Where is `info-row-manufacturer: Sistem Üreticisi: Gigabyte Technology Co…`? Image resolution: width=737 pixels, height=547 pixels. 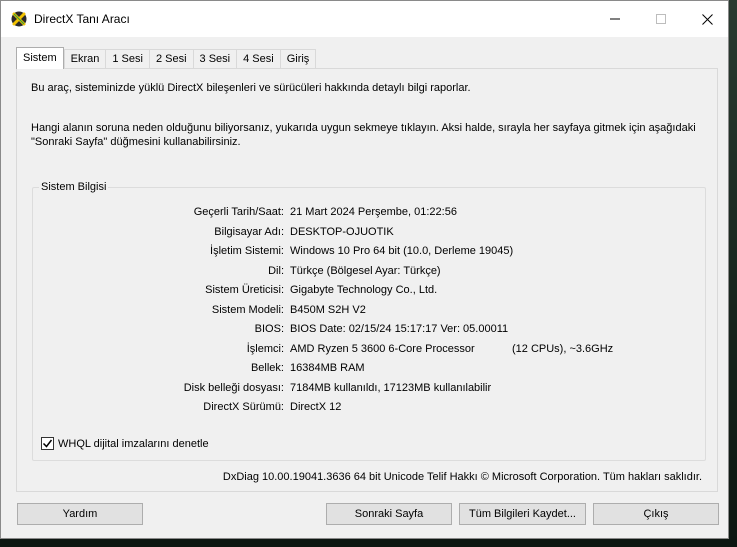 info-row-manufacturer: Sistem Üreticisi: Gigabyte Technology Co… is located at coordinates (369, 292).